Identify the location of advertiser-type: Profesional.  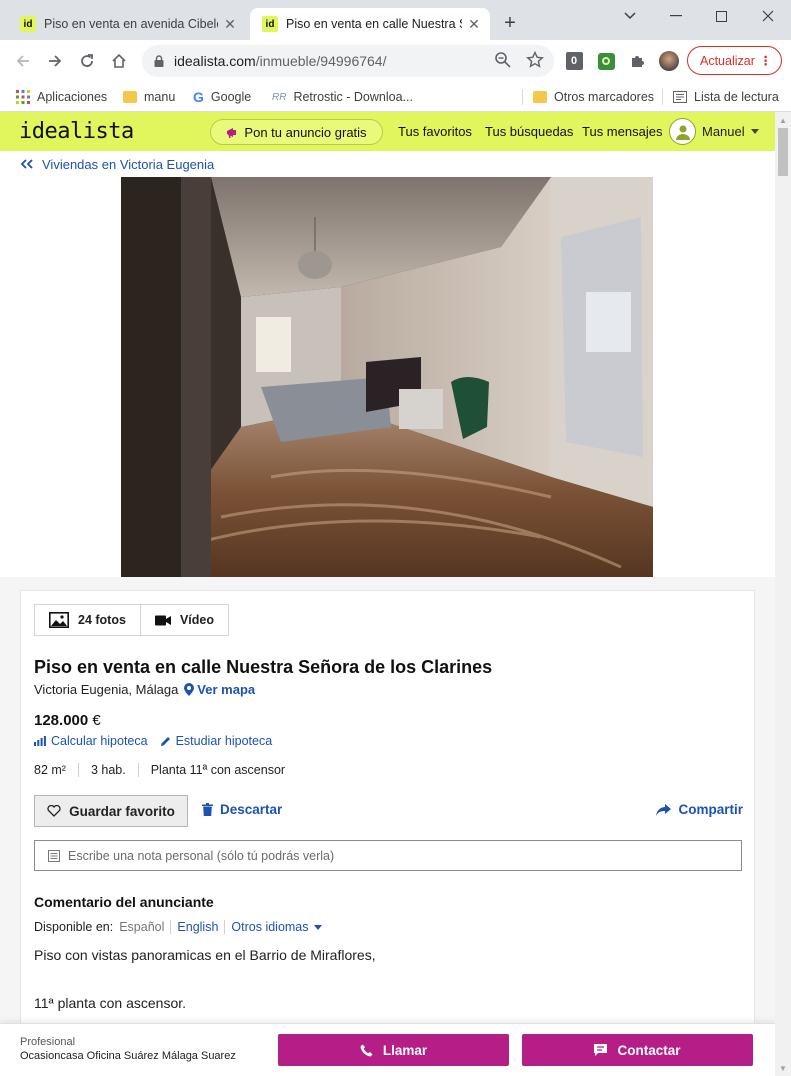
(48, 1042).